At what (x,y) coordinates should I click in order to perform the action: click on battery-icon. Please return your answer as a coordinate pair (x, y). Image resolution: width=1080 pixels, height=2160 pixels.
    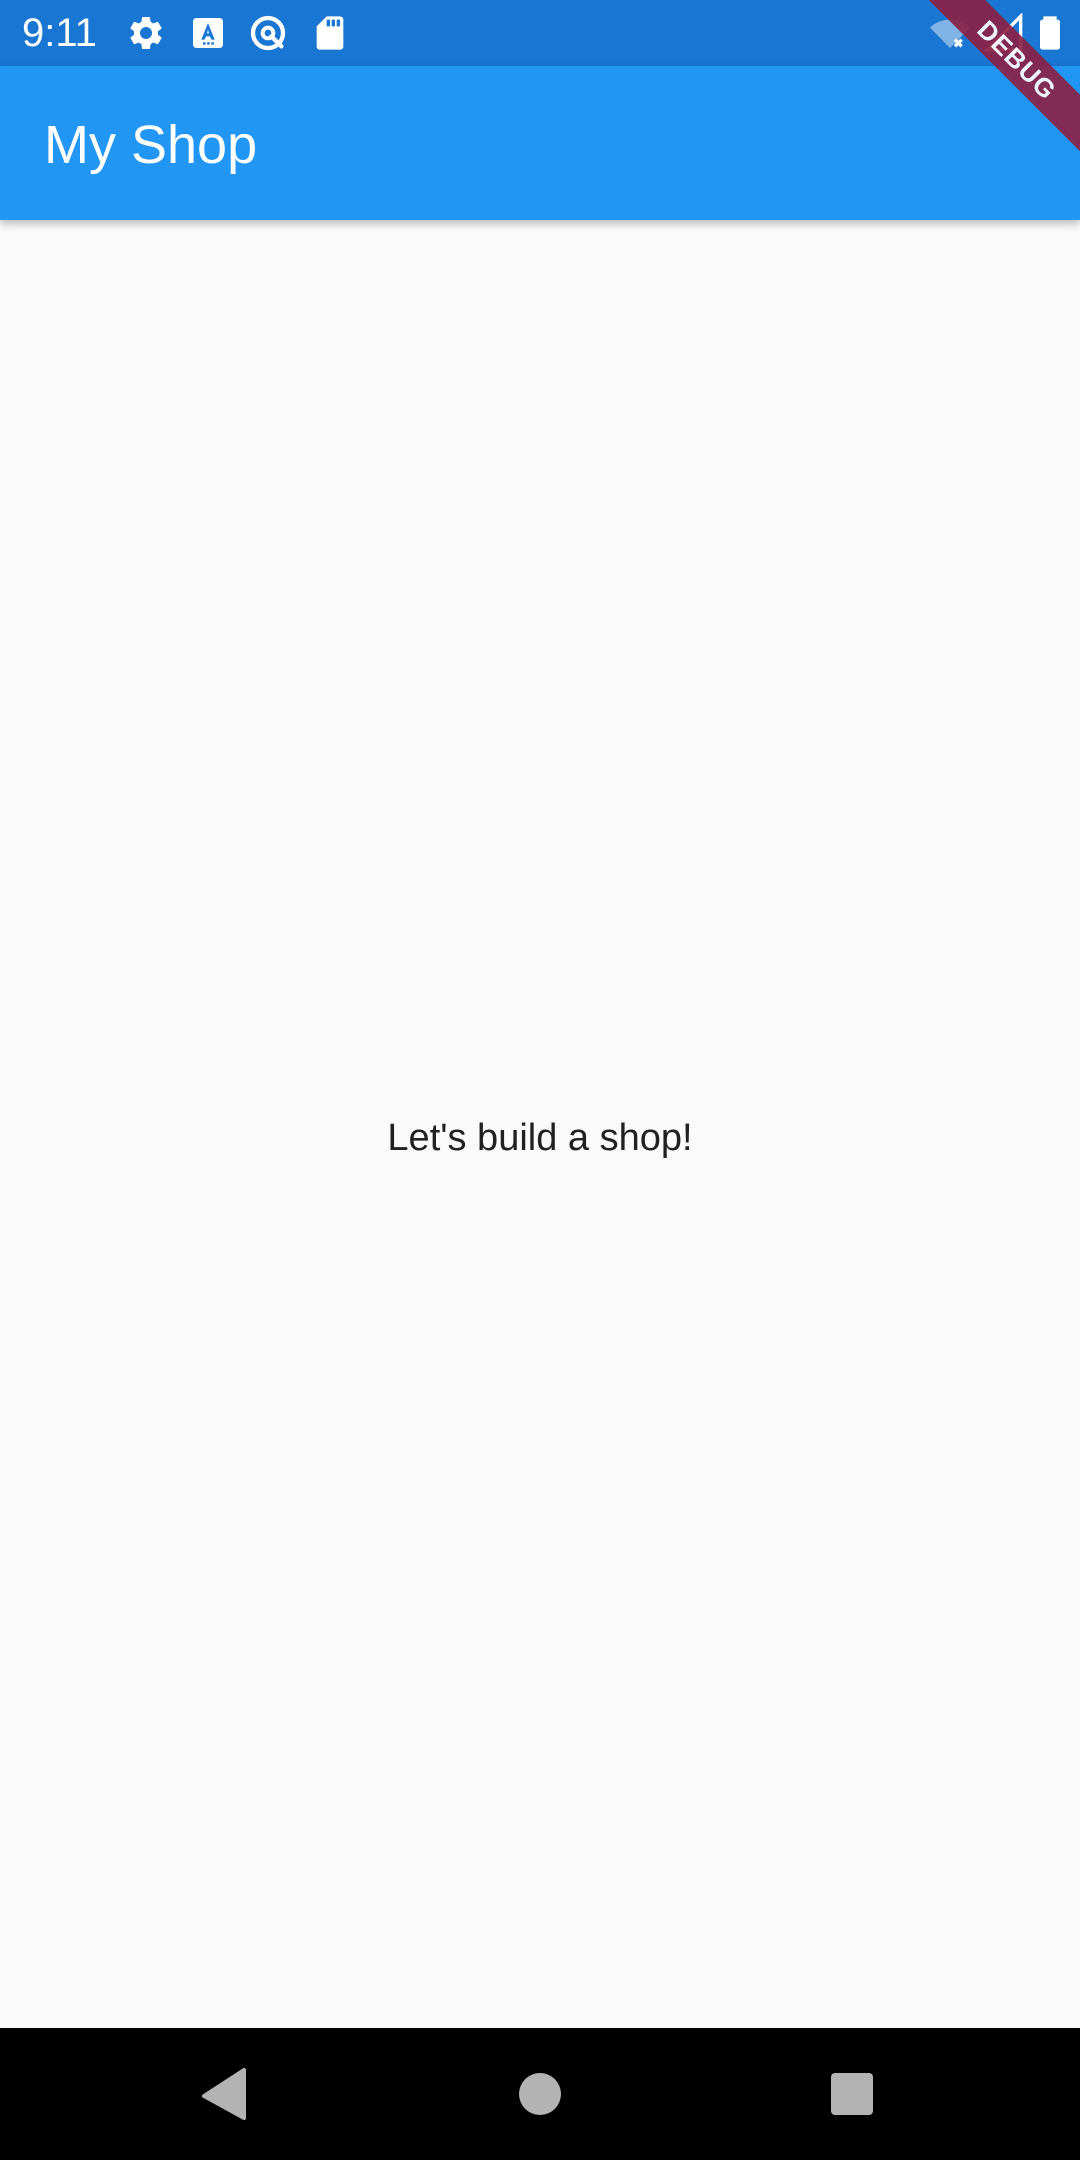
    Looking at the image, I should click on (1050, 33).